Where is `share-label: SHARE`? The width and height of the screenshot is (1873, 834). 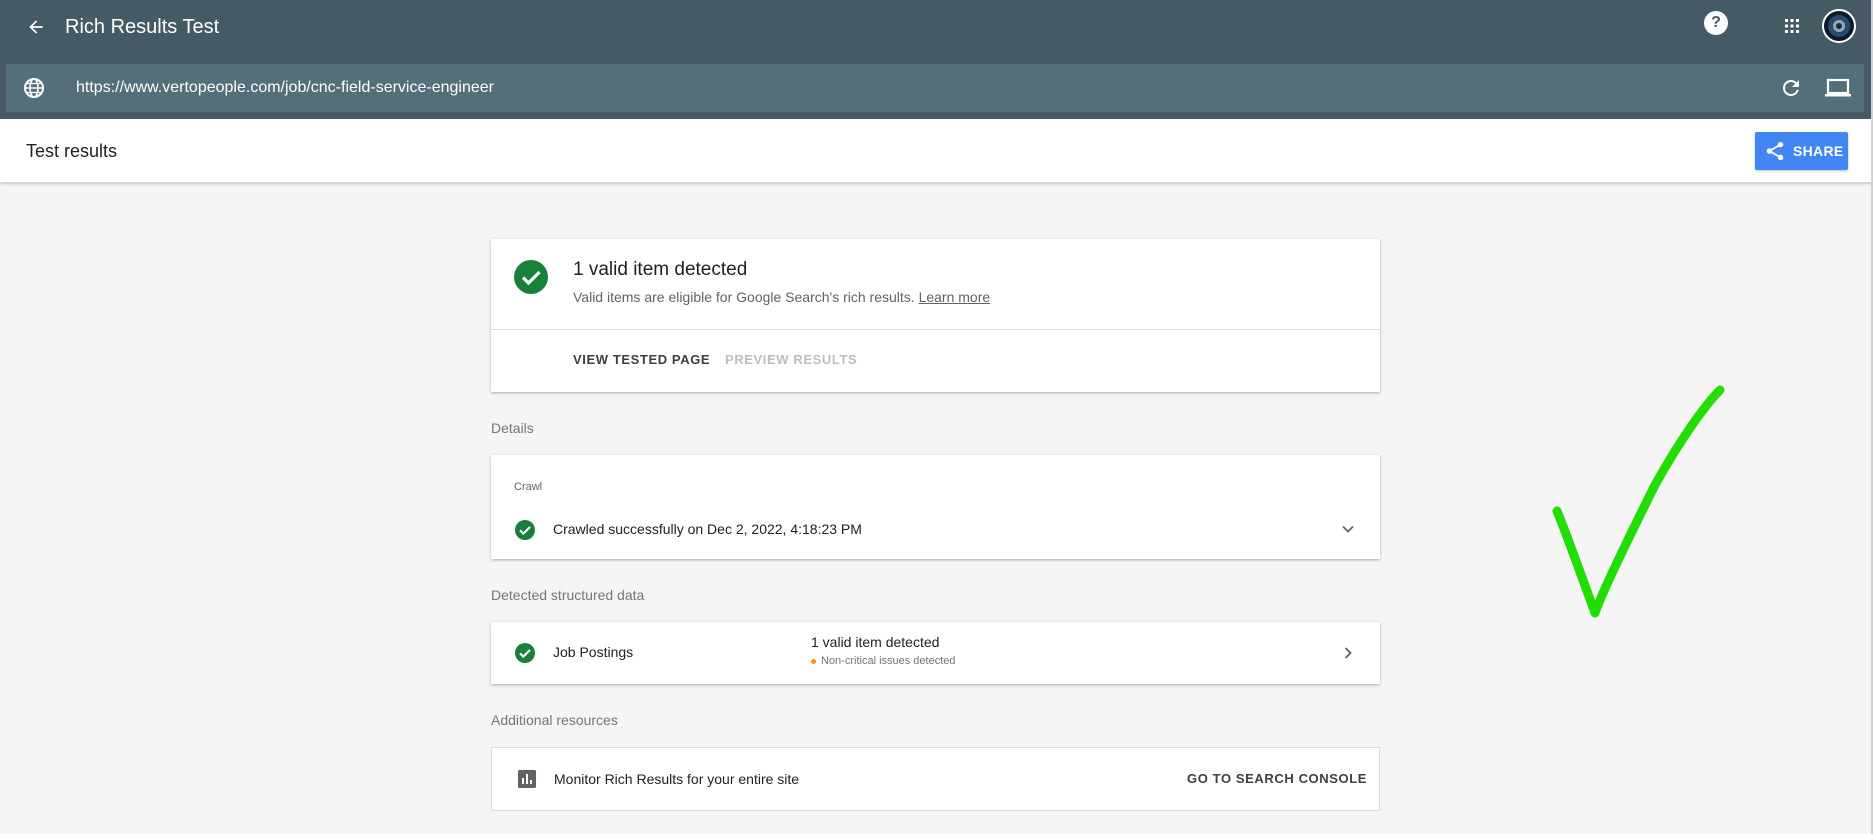 share-label: SHARE is located at coordinates (1818, 151).